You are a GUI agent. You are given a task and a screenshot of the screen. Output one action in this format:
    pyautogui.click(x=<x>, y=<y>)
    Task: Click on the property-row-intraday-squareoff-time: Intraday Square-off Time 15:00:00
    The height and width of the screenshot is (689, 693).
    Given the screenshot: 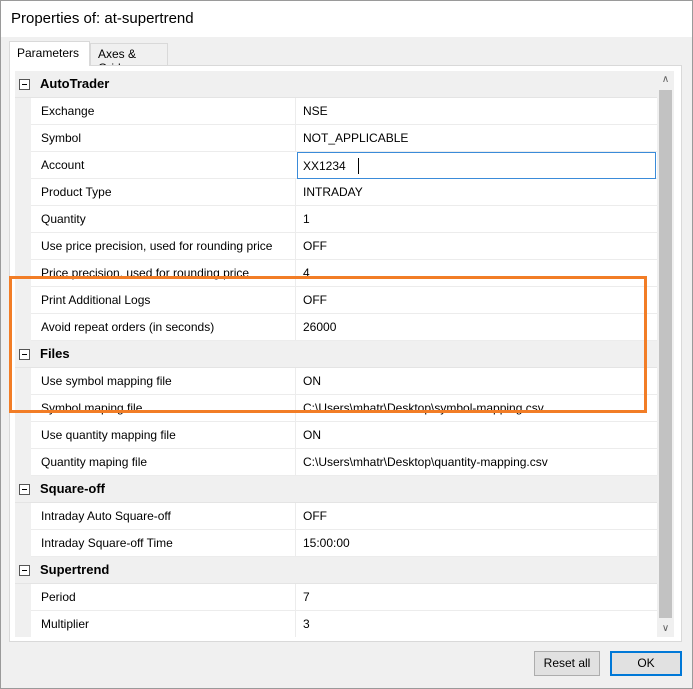 What is the action you would take?
    pyautogui.click(x=336, y=543)
    